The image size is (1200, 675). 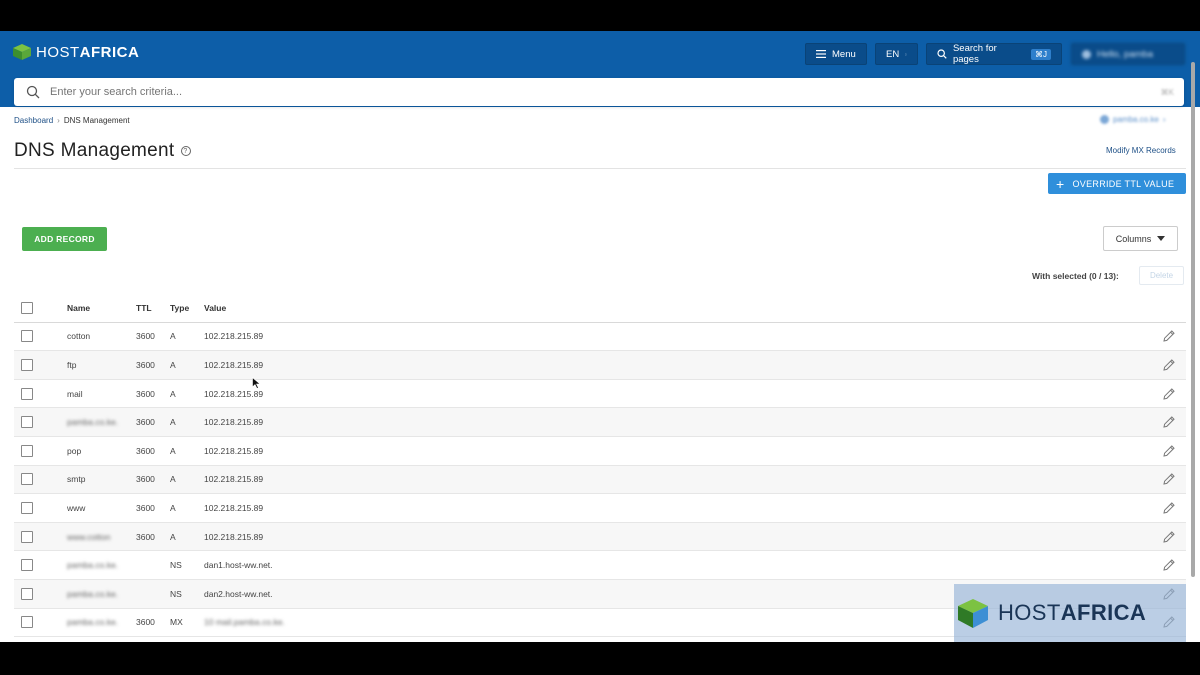 What do you see at coordinates (102, 151) in the screenshot?
I see `page-title: DNS Management ?` at bounding box center [102, 151].